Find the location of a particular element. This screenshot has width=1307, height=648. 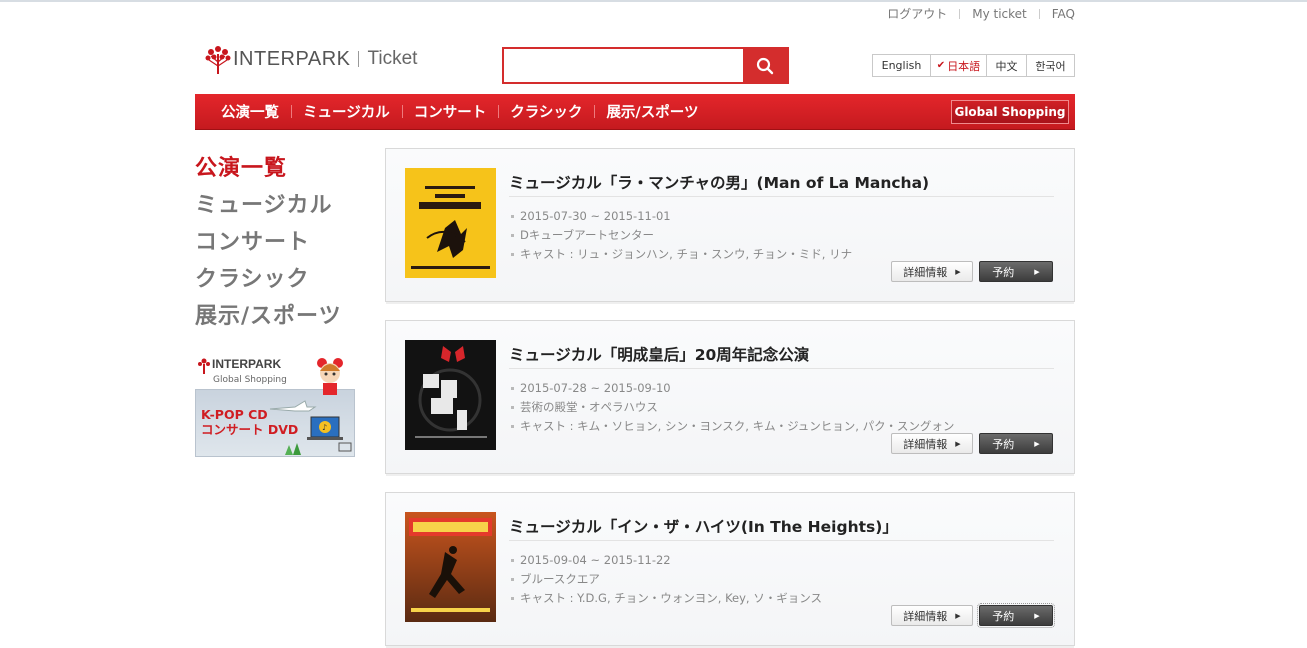

nav-item-exhibition-sports: 展示/スポーツ is located at coordinates (652, 111).